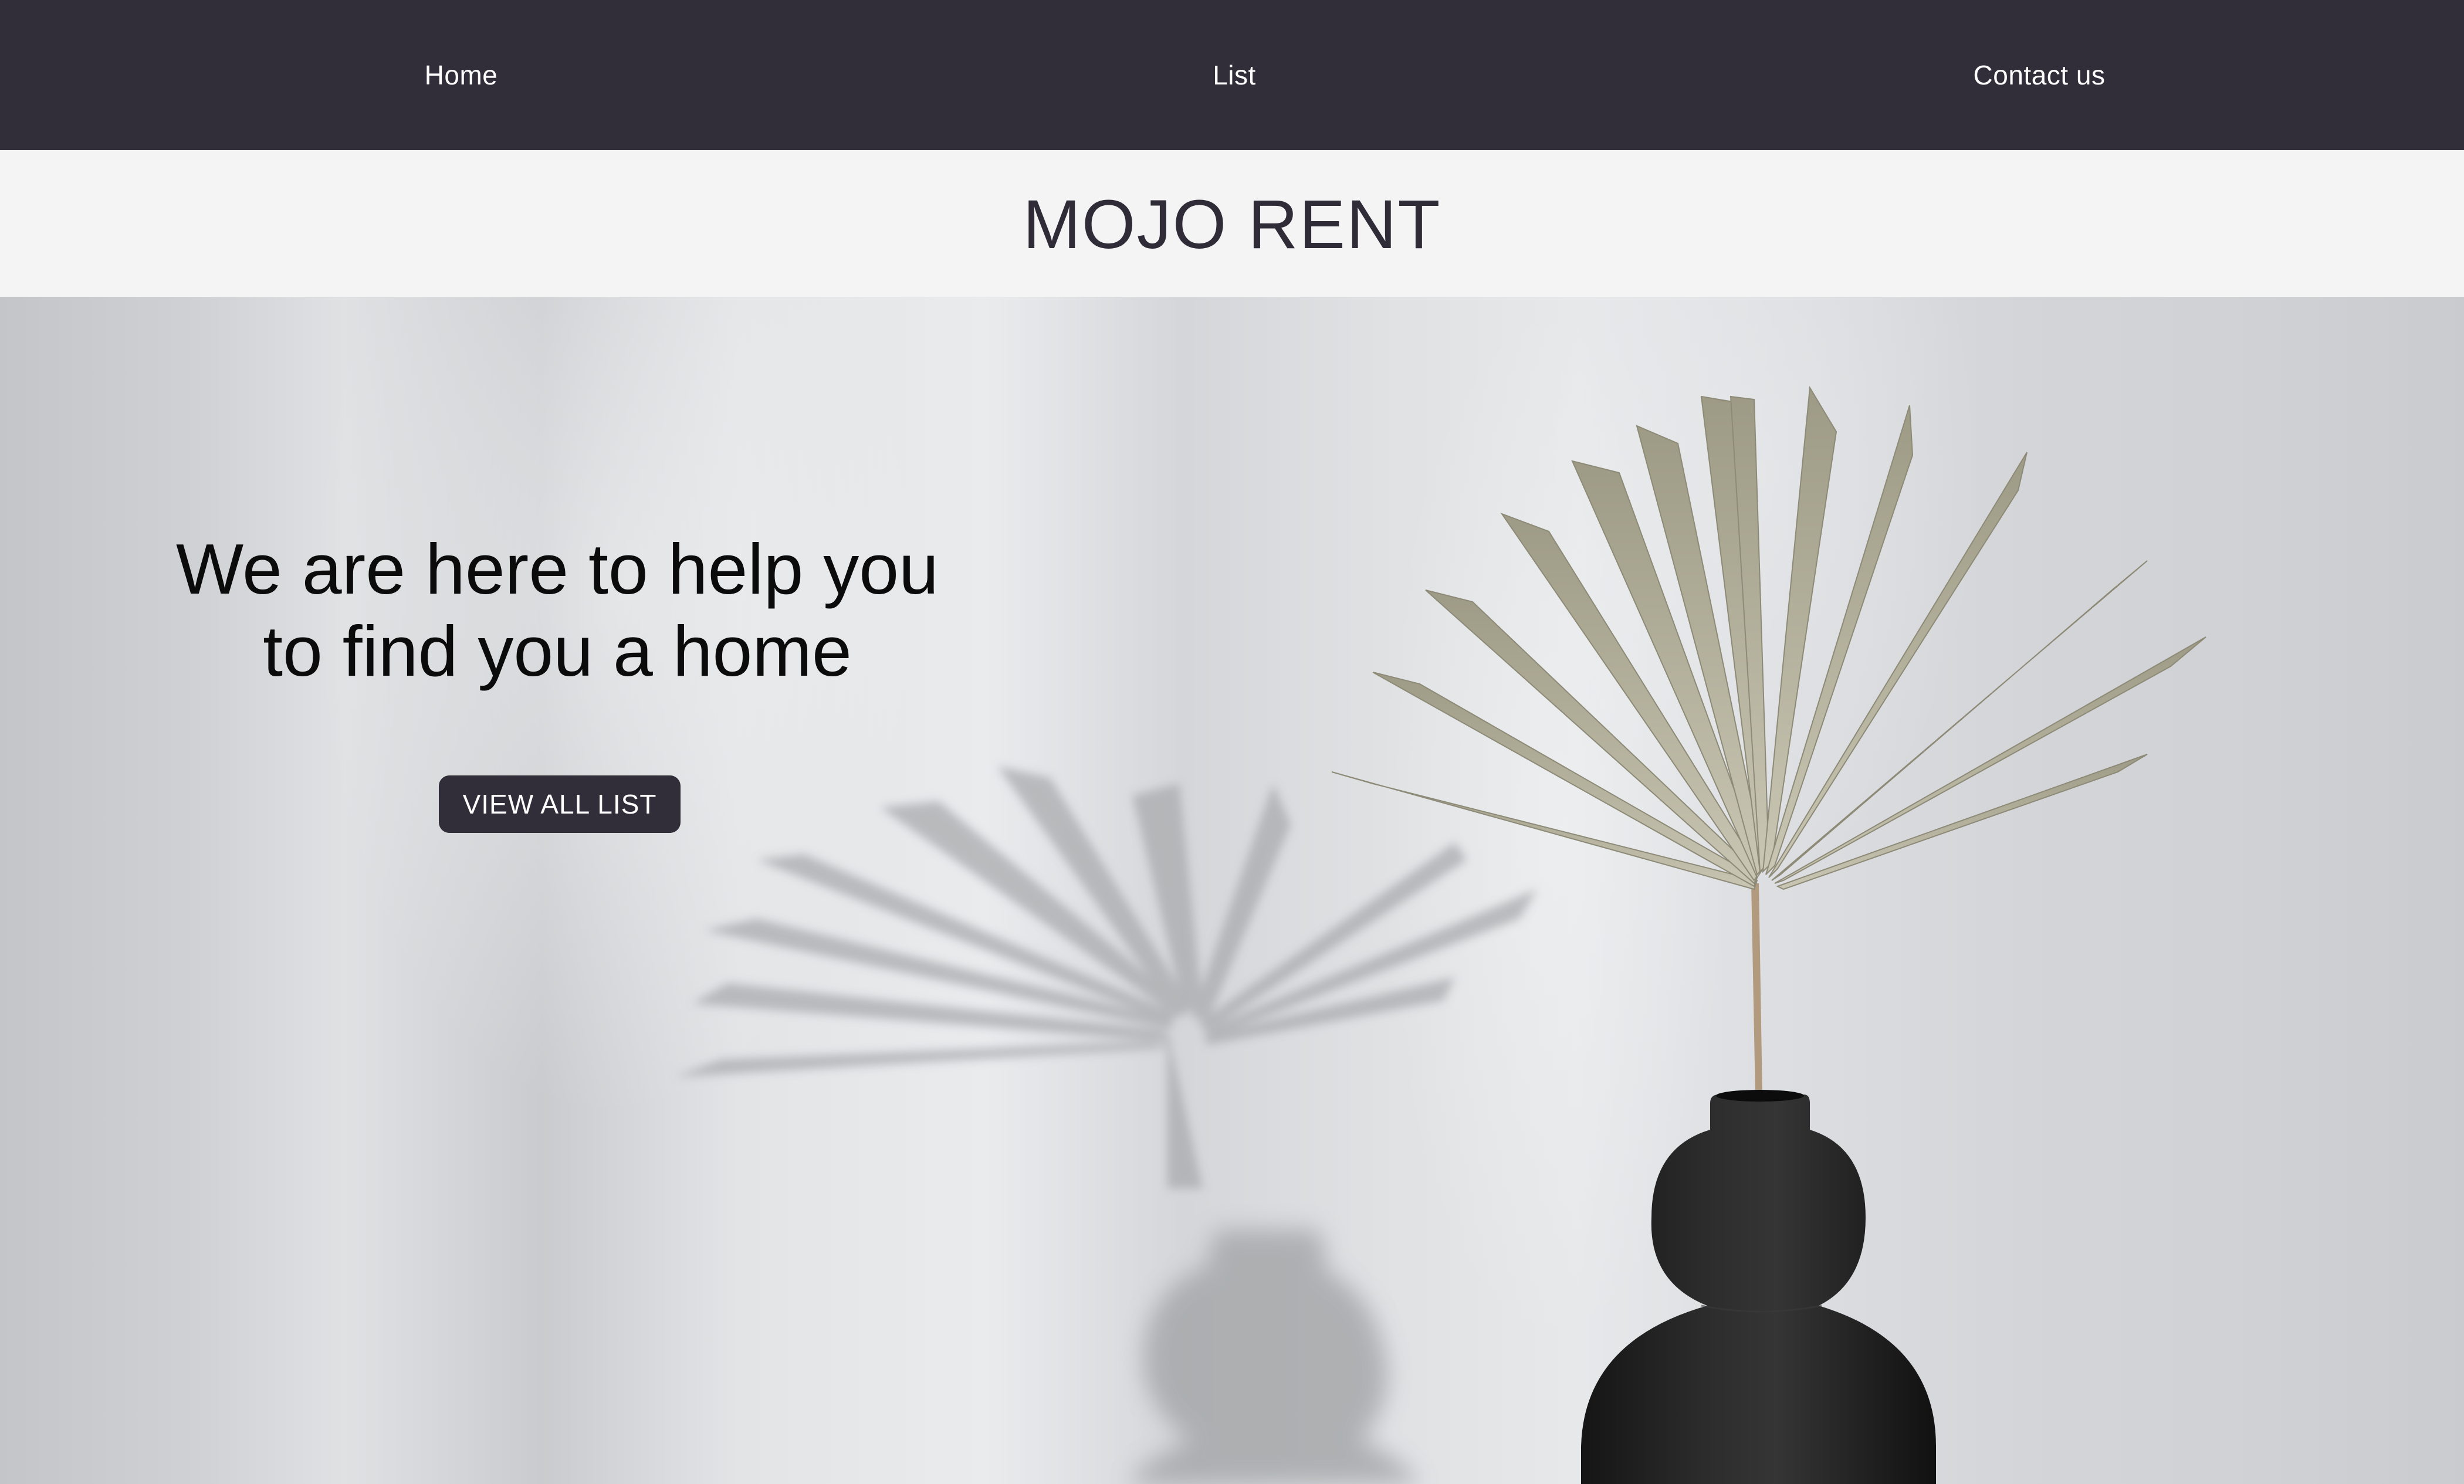 This screenshot has width=2464, height=1484. Describe the element at coordinates (557, 651) in the screenshot. I see `hero-heading-line-2: to find you a home` at that location.